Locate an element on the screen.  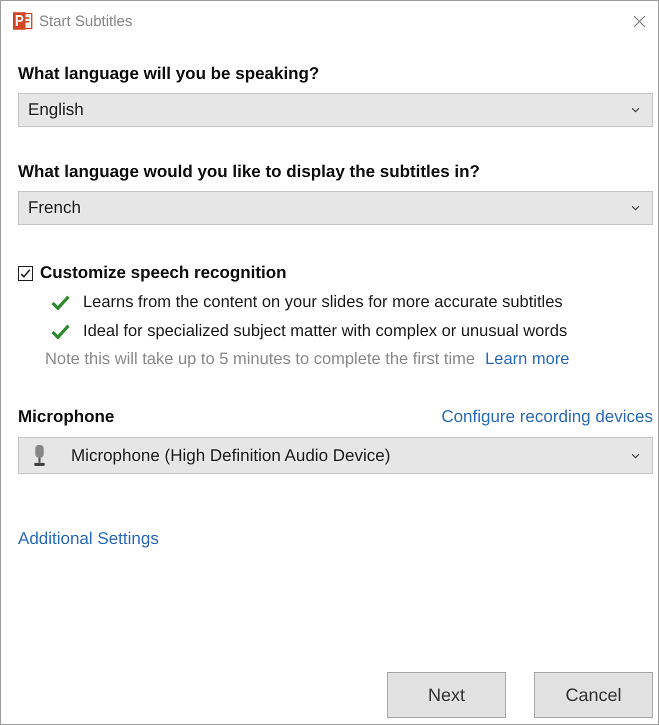
cancel-button: Cancel is located at coordinates (593, 695).